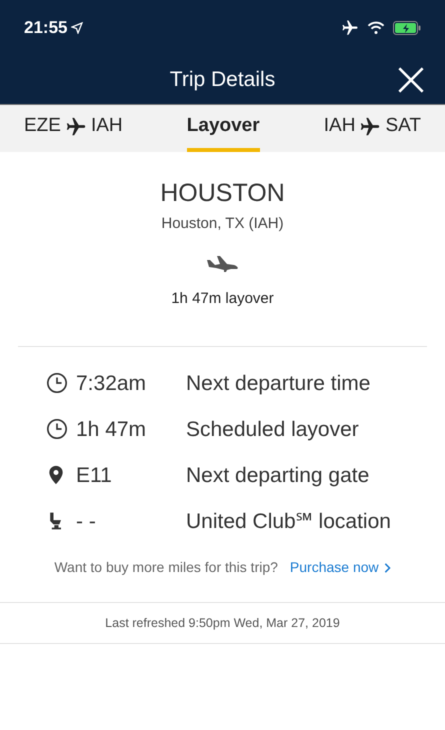 The height and width of the screenshot is (730, 445). What do you see at coordinates (288, 521) in the screenshot?
I see `detail-label: United Club℠ location` at bounding box center [288, 521].